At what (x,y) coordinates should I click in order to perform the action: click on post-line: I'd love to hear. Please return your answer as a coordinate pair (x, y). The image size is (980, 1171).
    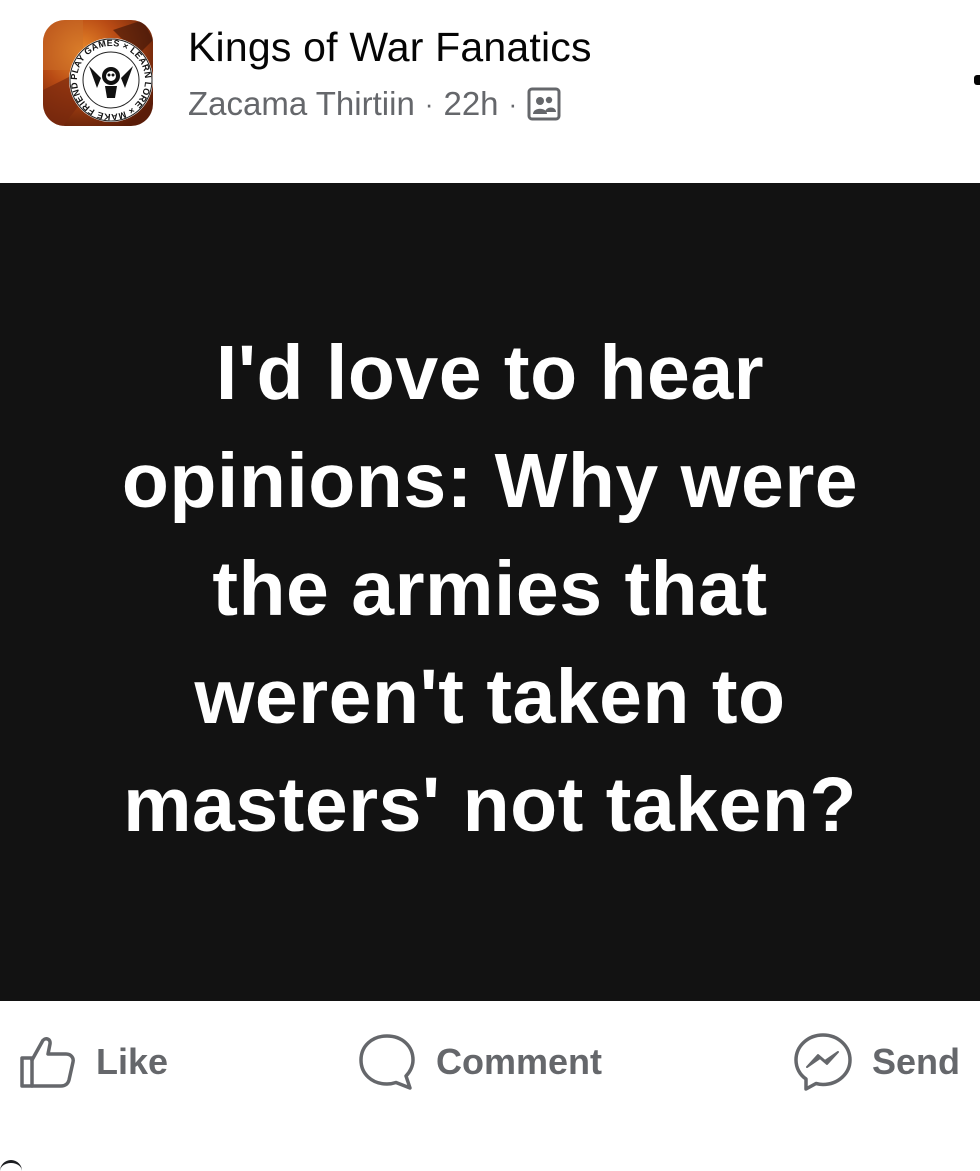
    Looking at the image, I should click on (490, 373).